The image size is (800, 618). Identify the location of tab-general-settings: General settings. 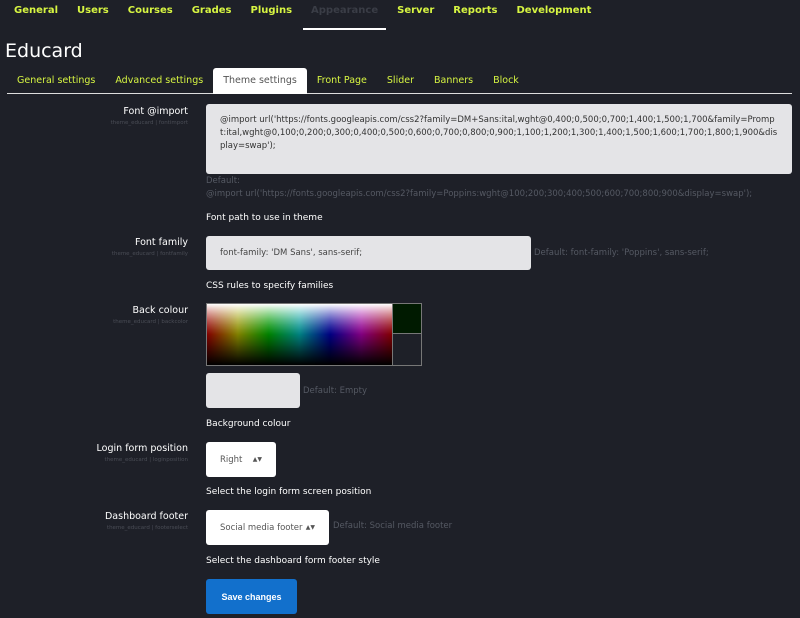
(56, 80).